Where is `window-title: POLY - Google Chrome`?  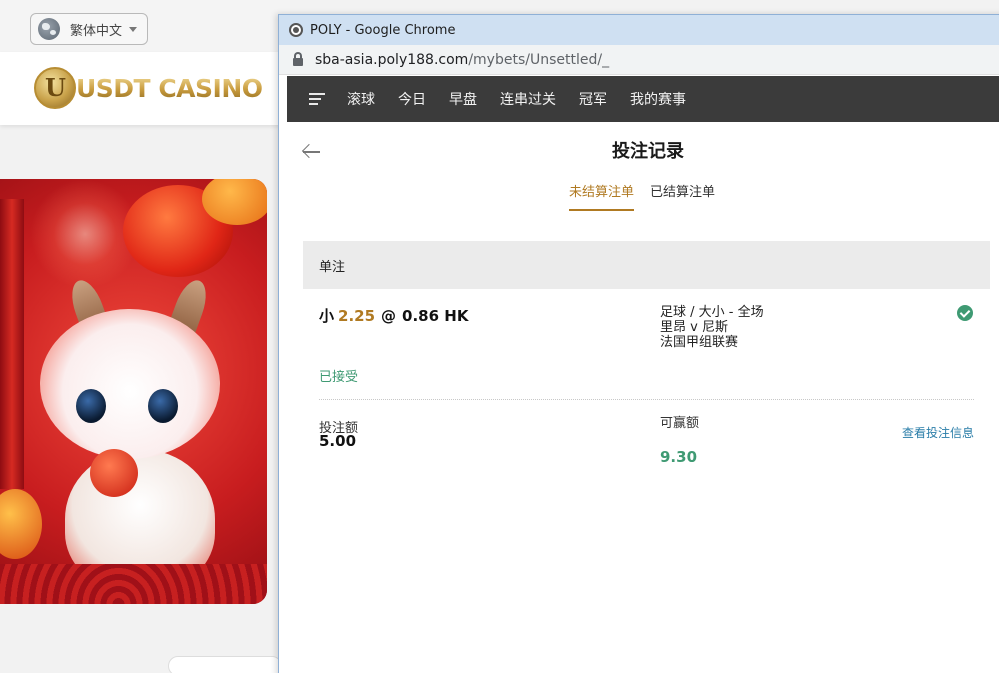 window-title: POLY - Google Chrome is located at coordinates (383, 30).